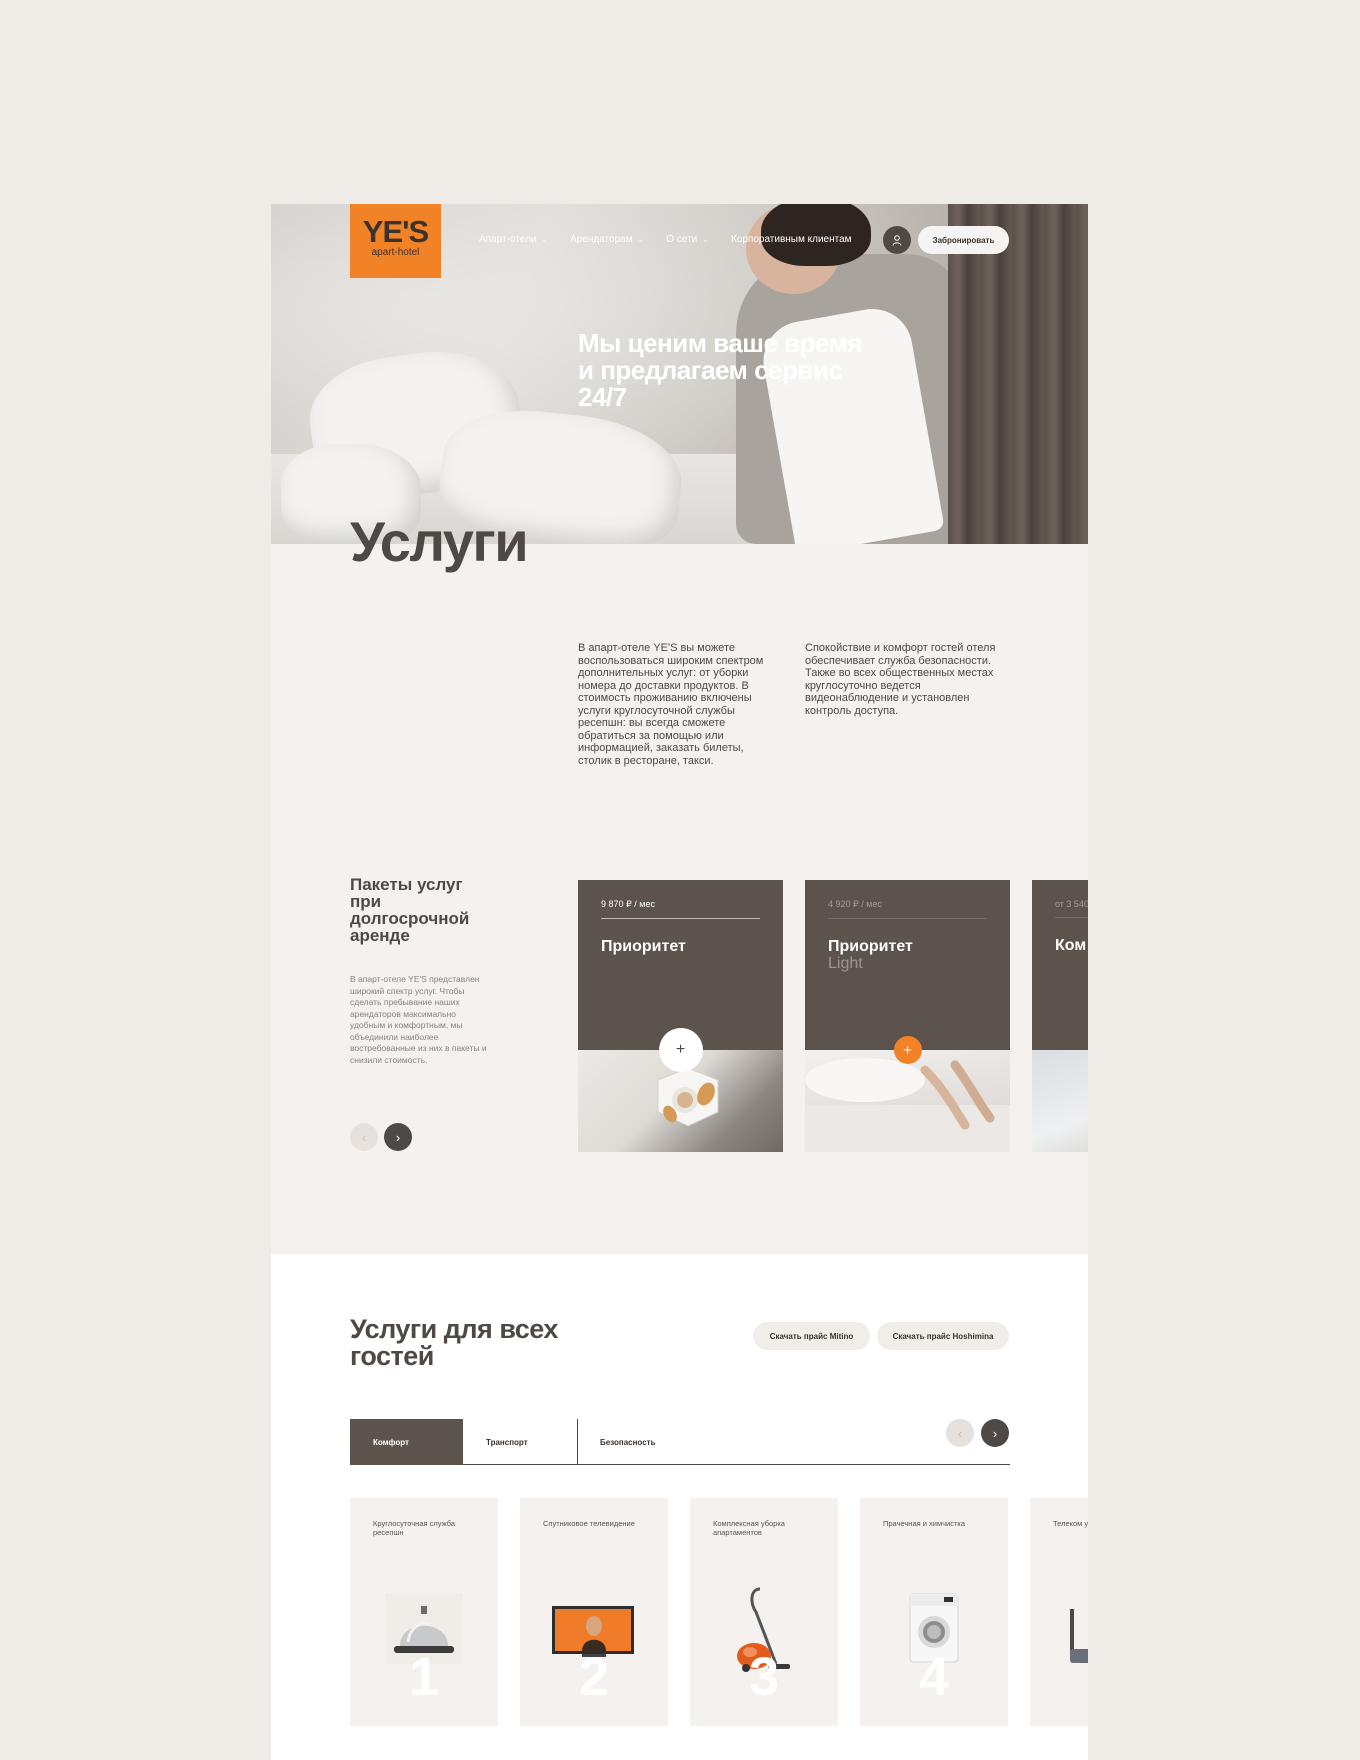 This screenshot has width=1360, height=1760. What do you see at coordinates (934, 1612) in the screenshot?
I see `service-card: Прачечная и химчистка 4` at bounding box center [934, 1612].